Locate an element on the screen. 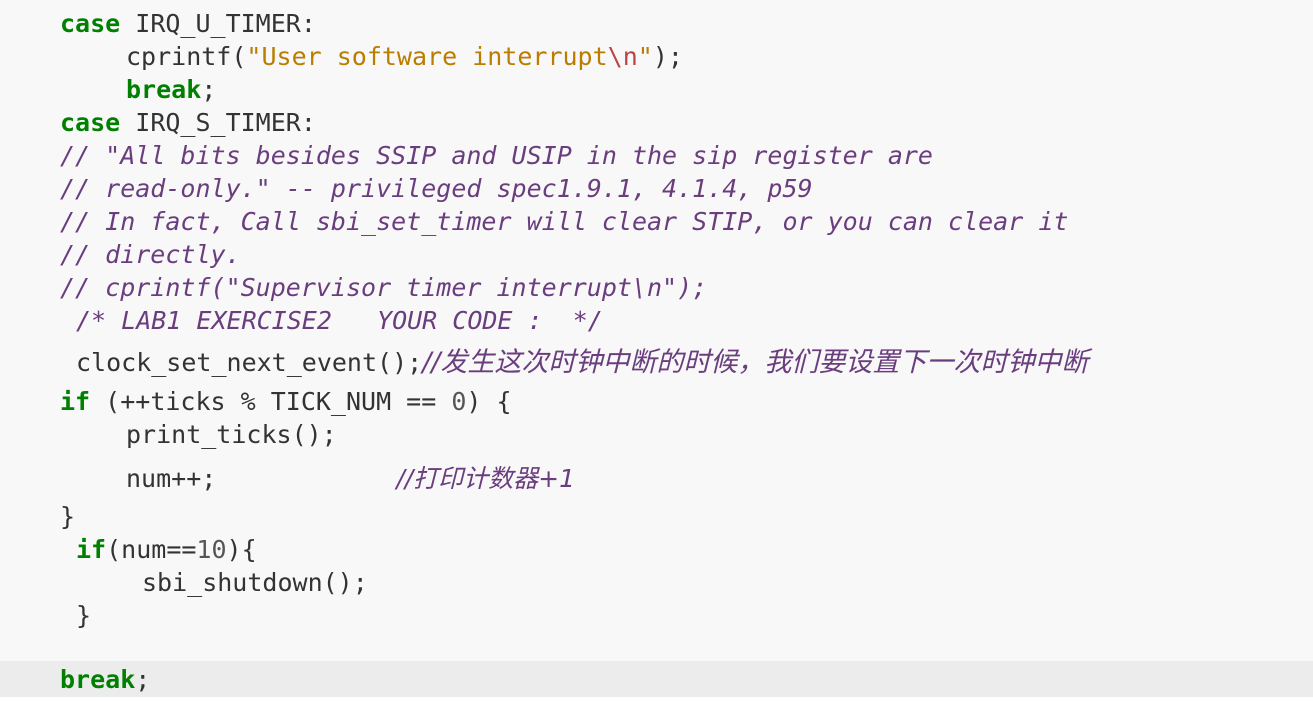 Image resolution: width=1313 pixels, height=702 pixels. code-line-print-ticks: print_ticks(); is located at coordinates (231, 434).